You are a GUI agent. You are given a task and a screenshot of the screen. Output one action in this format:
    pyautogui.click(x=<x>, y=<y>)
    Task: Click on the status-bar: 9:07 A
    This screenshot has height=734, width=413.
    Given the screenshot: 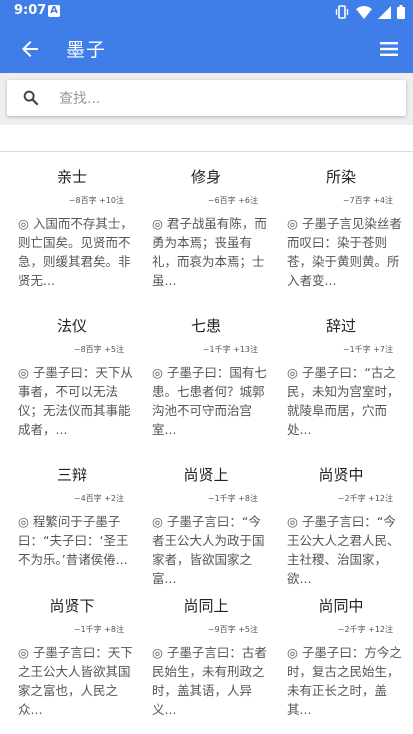 What is the action you would take?
    pyautogui.click(x=206, y=12)
    